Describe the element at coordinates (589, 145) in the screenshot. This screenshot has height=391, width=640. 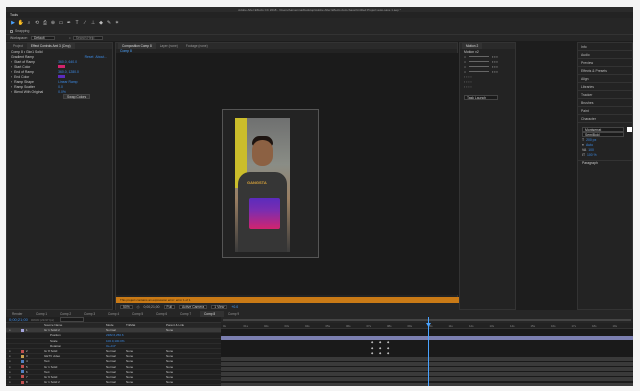
I see `leading-value: Auto` at that location.